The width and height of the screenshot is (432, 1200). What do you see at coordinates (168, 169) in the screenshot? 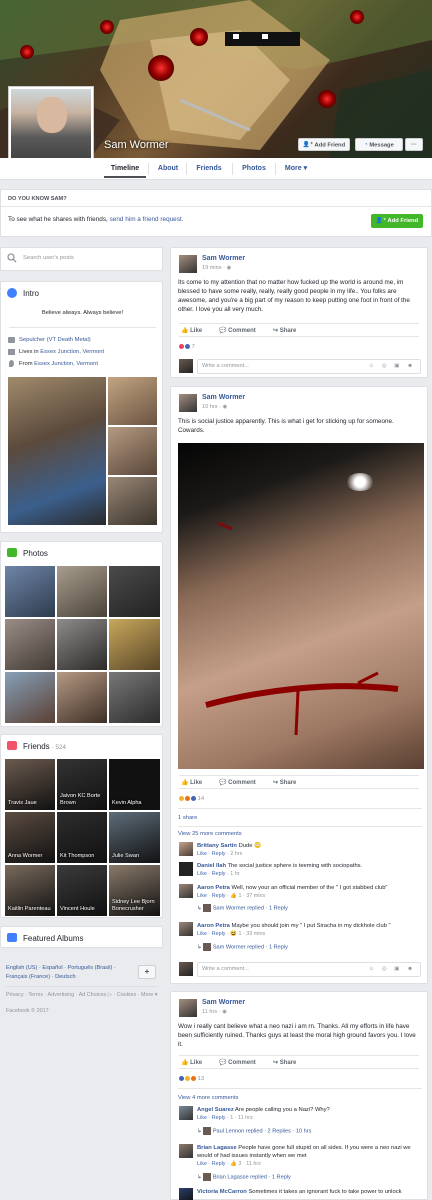
I see `tab-about: About` at bounding box center [168, 169].